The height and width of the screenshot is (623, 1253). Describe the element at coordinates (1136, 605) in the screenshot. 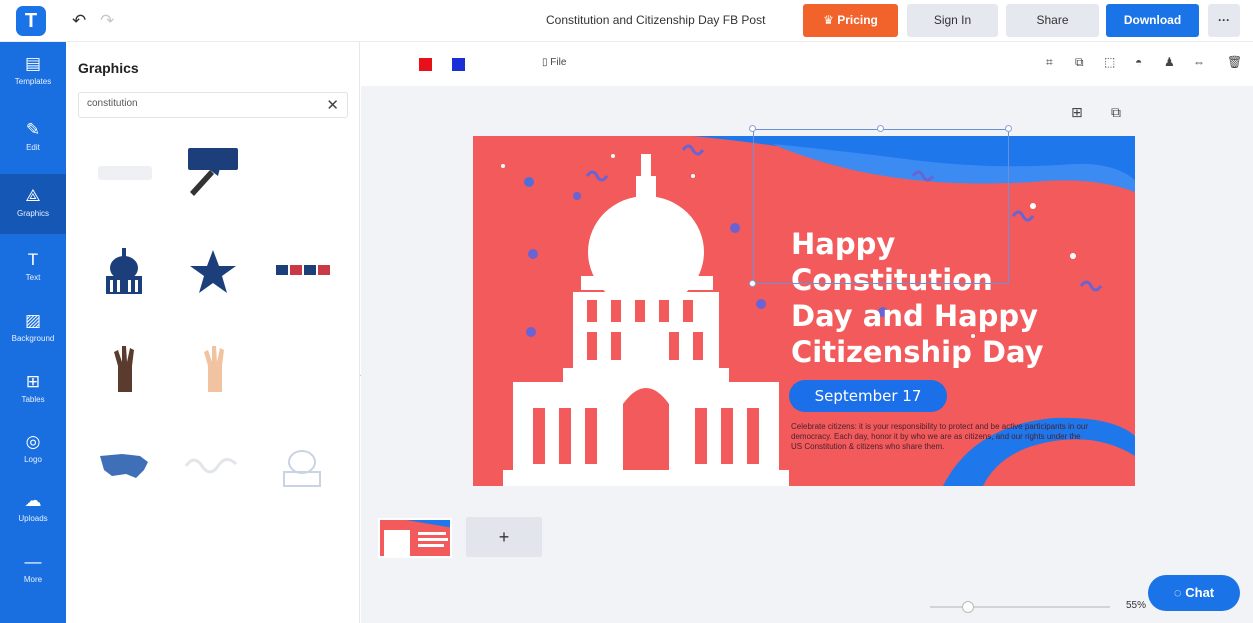

I see `zoom-level: 55%` at that location.